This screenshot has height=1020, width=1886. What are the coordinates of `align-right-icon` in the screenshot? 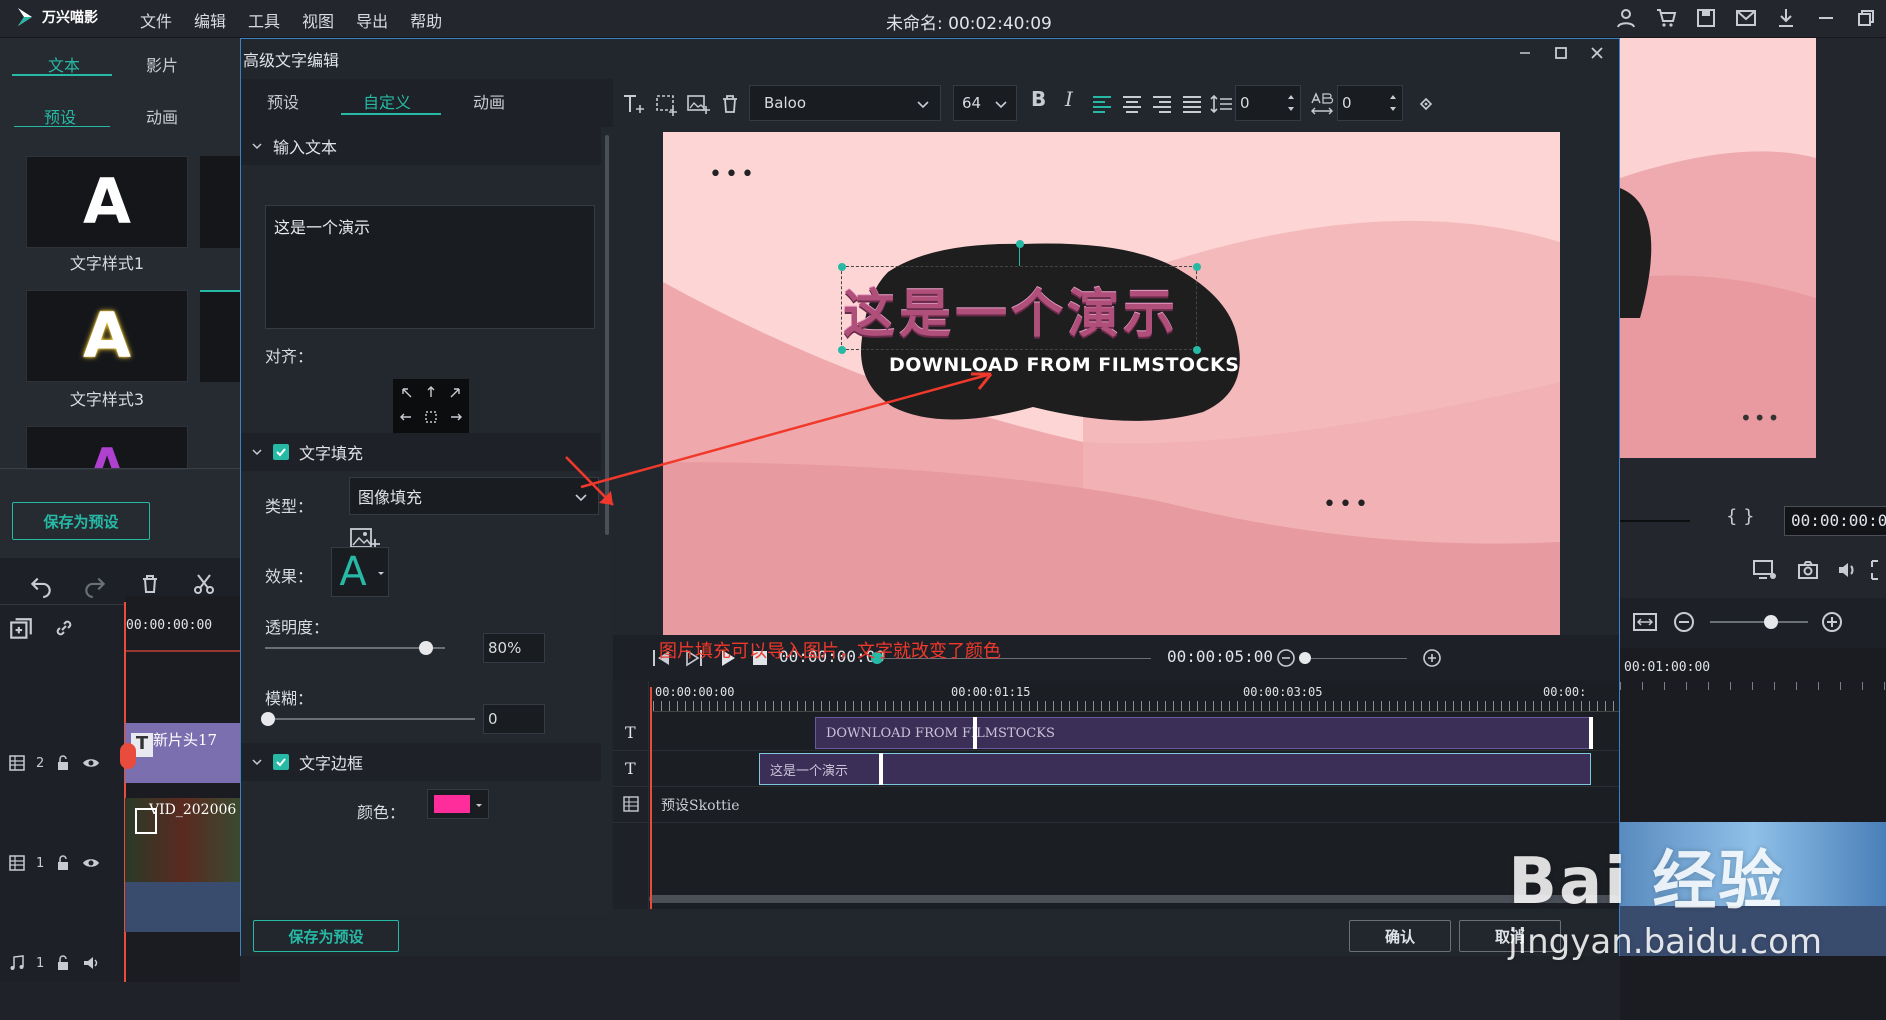 It's located at (1162, 104).